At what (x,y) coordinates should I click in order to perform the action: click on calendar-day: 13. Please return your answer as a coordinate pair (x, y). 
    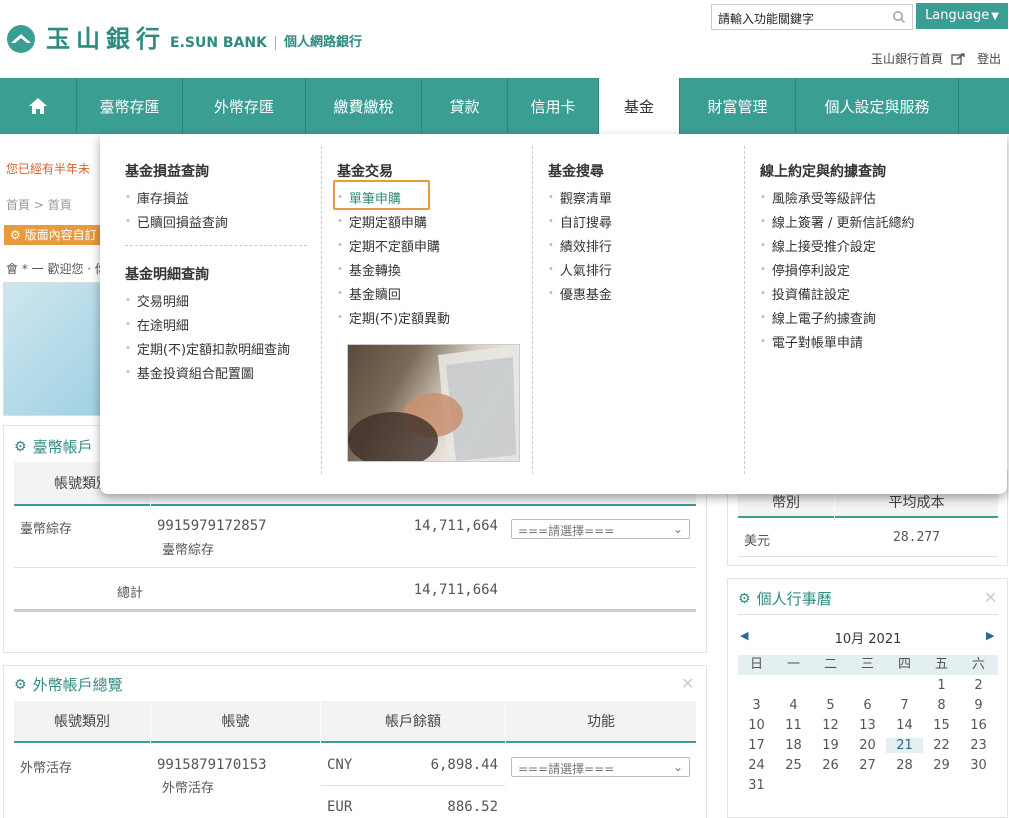
    Looking at the image, I should click on (867, 725).